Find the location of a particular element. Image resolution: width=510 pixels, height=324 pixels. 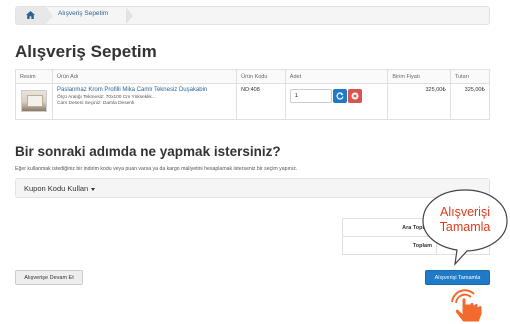

caret-down-icon is located at coordinates (93, 189).